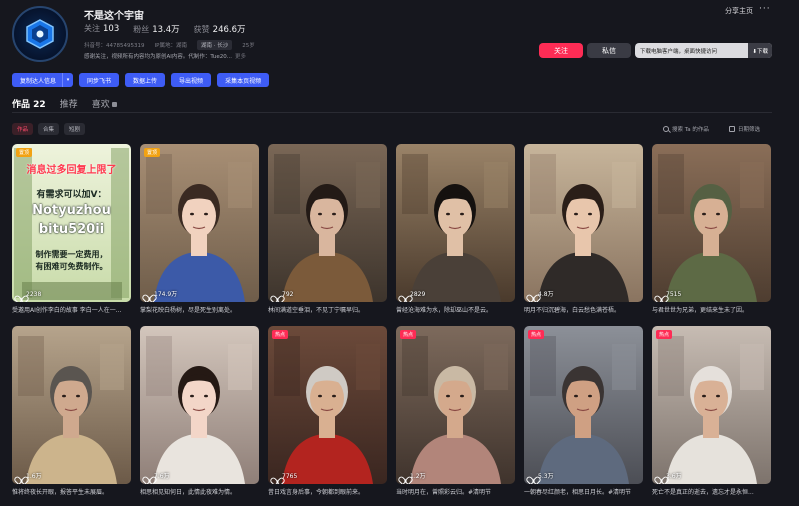 The height and width of the screenshot is (506, 799). What do you see at coordinates (67, 80) in the screenshot?
I see `chevron-down-icon: ▾` at bounding box center [67, 80].